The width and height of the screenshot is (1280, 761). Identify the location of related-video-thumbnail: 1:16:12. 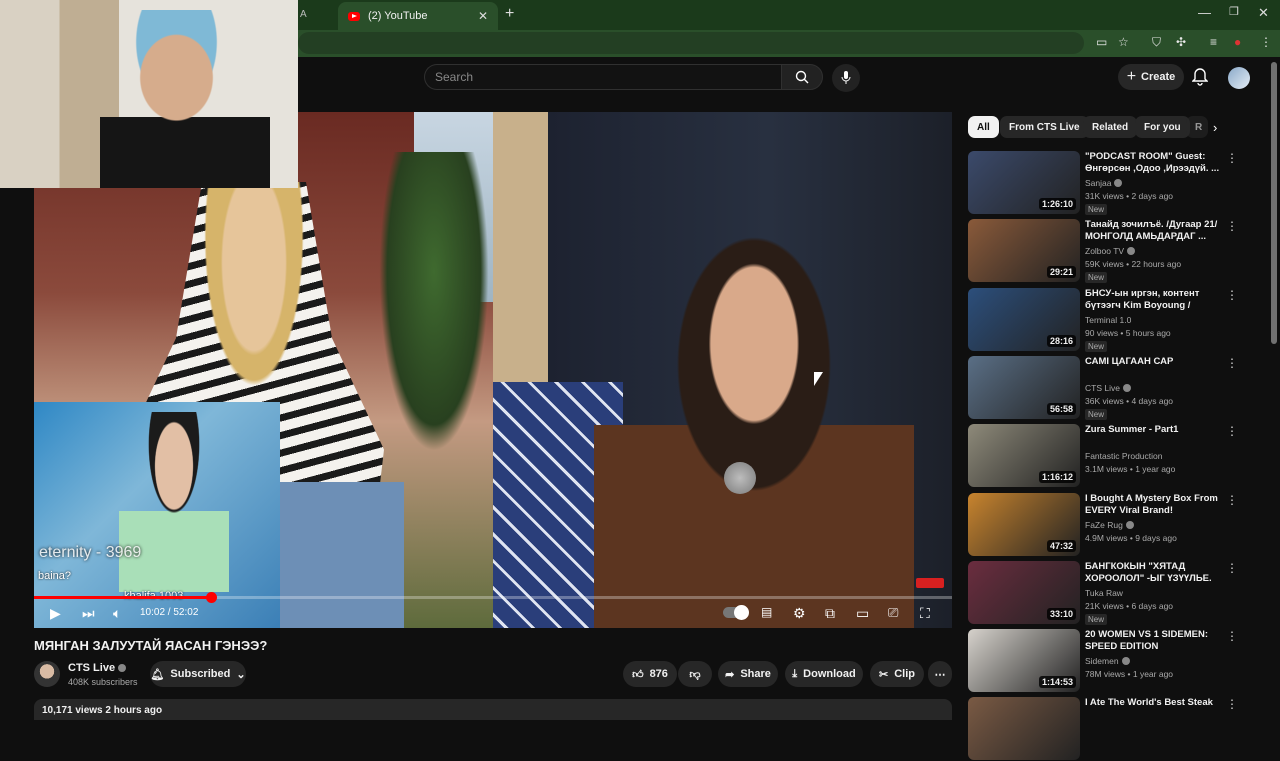
(1024, 456).